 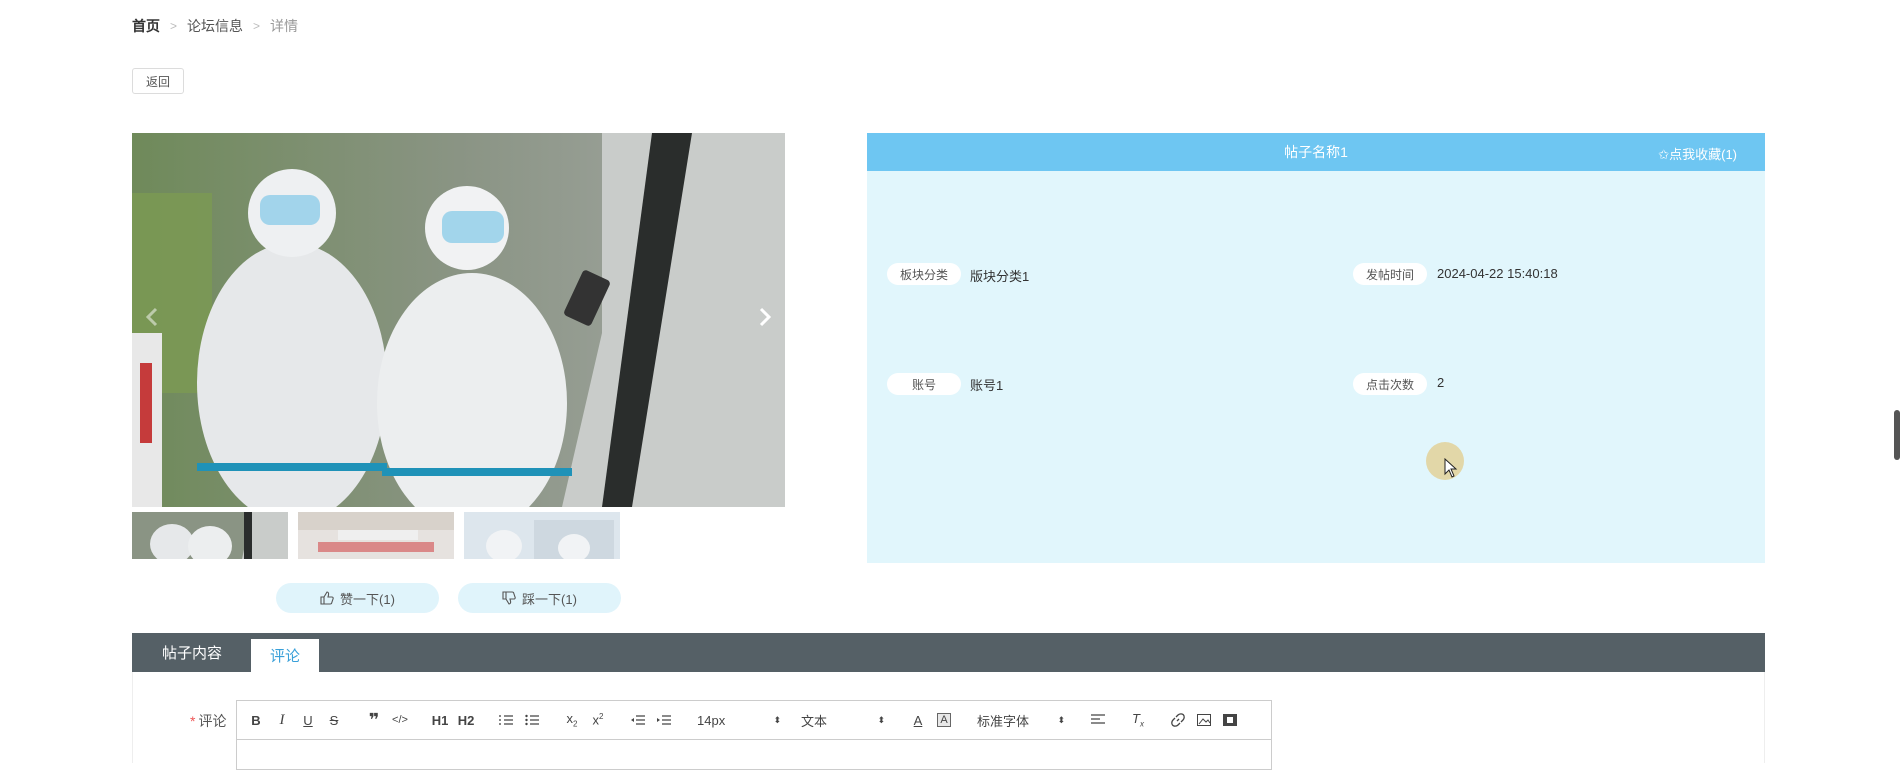 I want to click on heading-2-icon: H2, so click(x=466, y=720).